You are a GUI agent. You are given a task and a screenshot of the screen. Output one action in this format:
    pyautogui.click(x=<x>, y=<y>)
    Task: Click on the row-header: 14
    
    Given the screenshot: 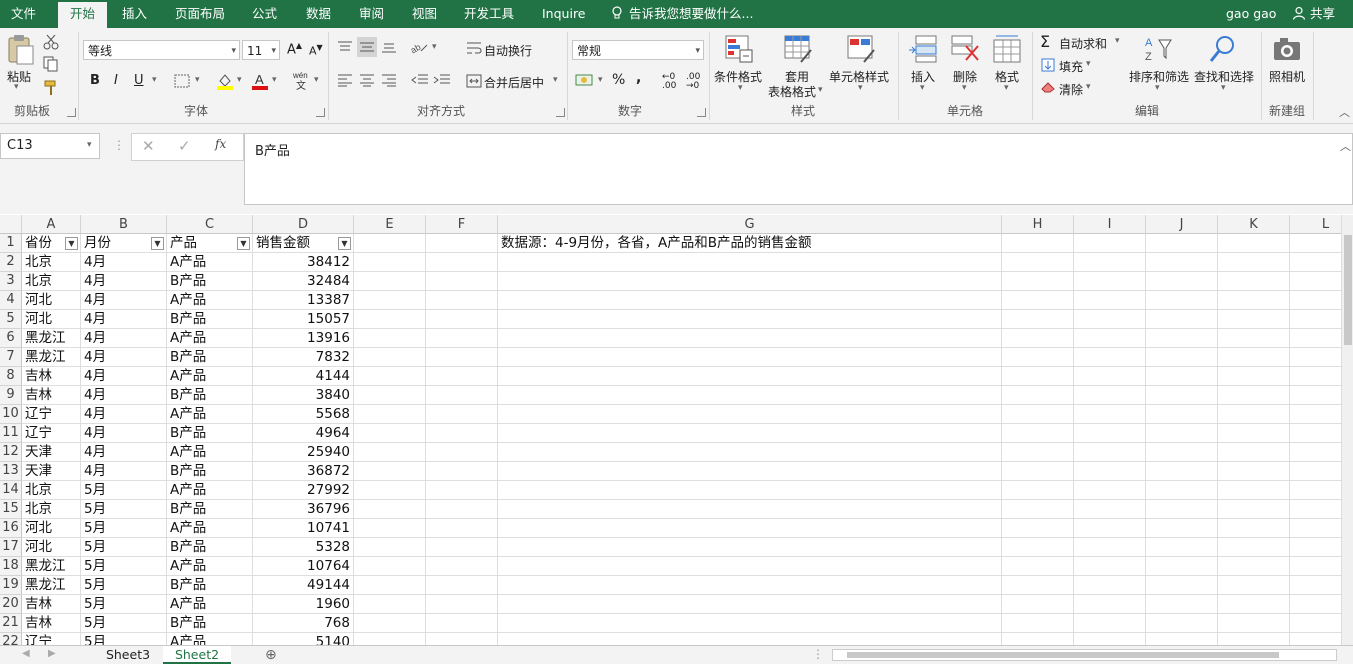 What is the action you would take?
    pyautogui.click(x=11, y=490)
    